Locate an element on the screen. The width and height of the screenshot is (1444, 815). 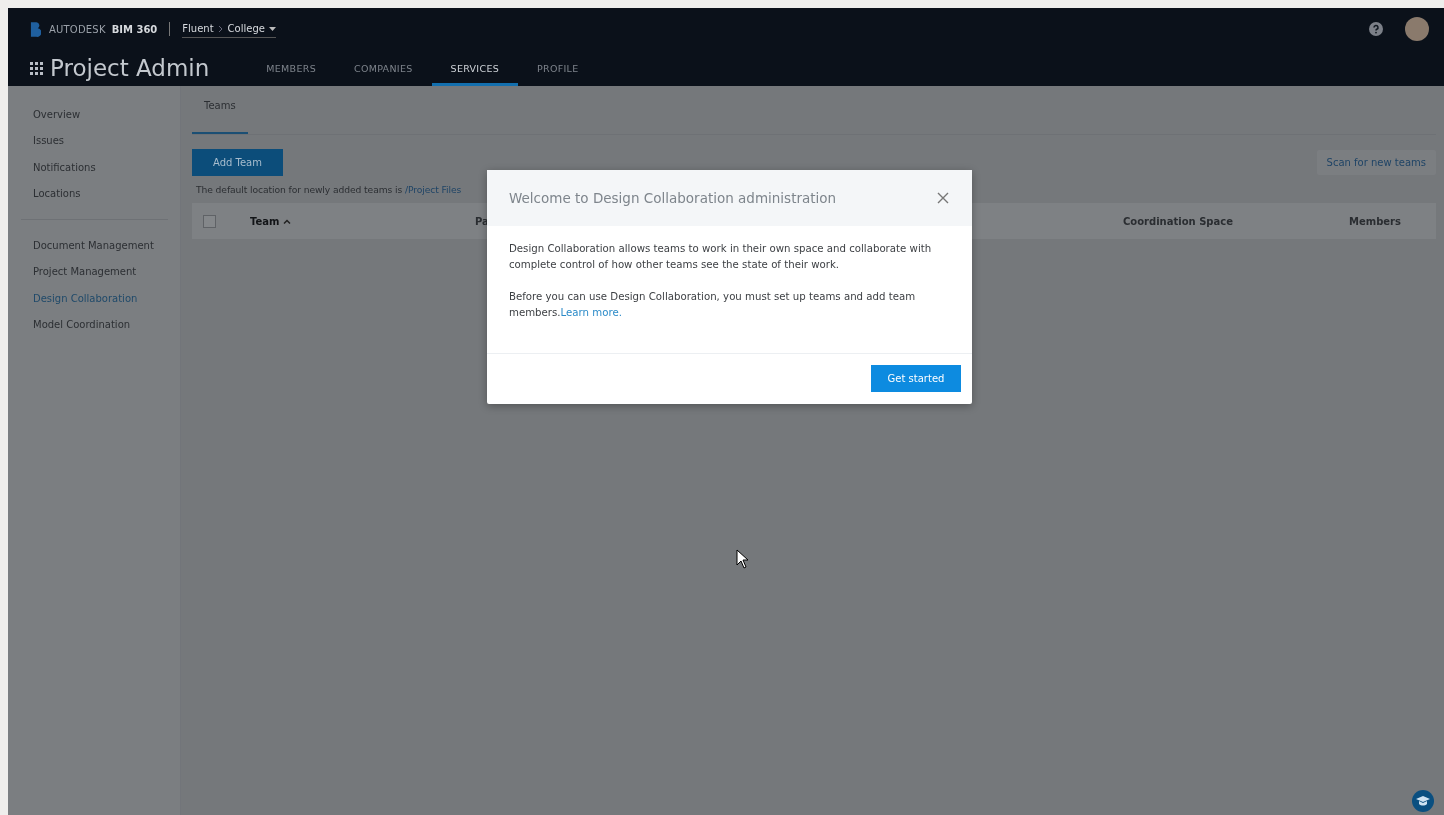
close-icon is located at coordinates (943, 198).